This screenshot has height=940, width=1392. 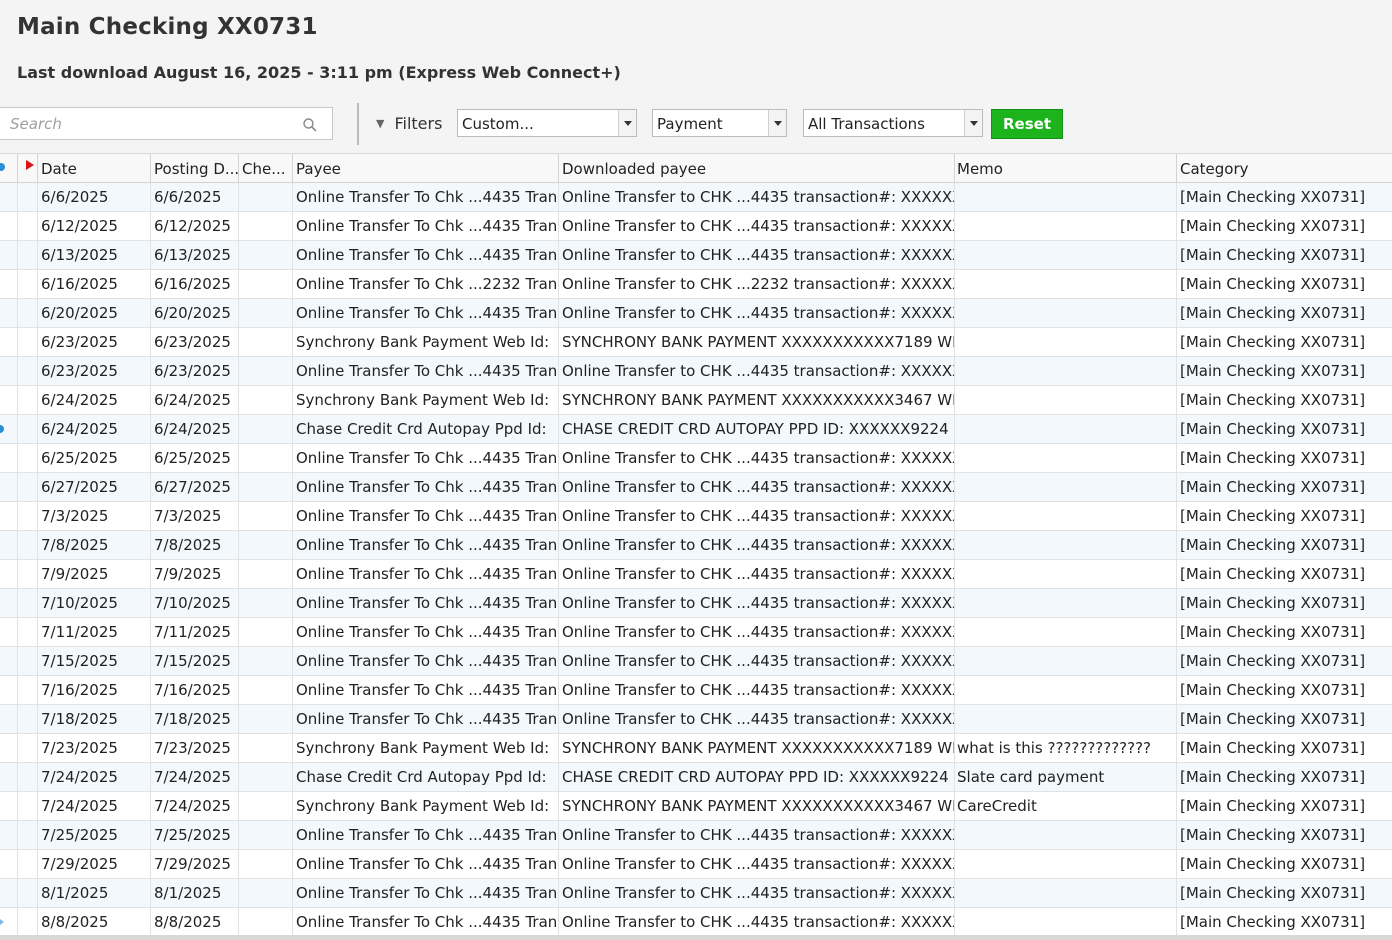 What do you see at coordinates (195, 893) in the screenshot?
I see `posting-date-cell: 8/1/2025` at bounding box center [195, 893].